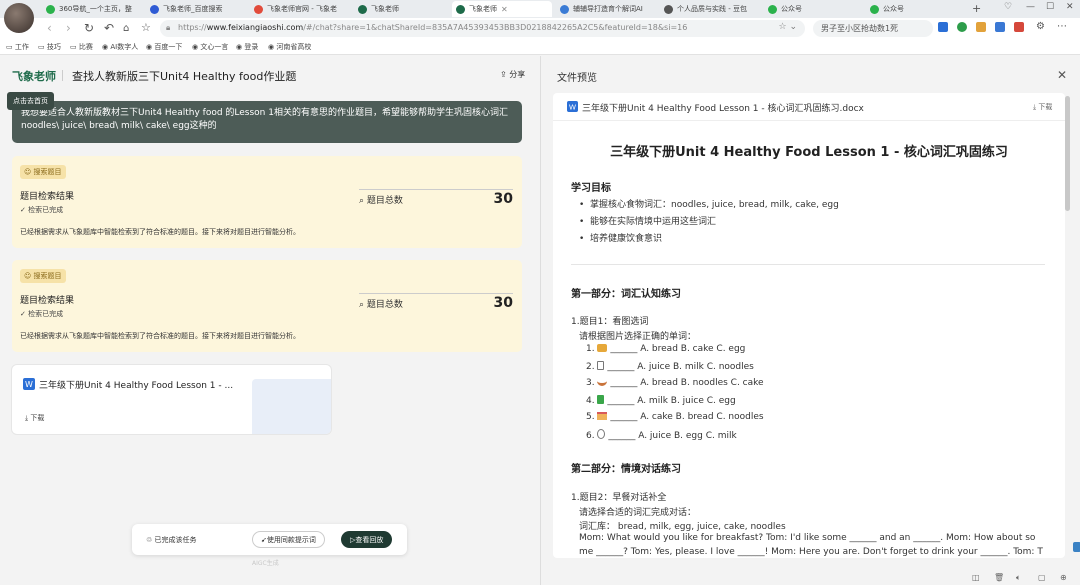 The width and height of the screenshot is (1080, 585). What do you see at coordinates (19, 18) in the screenshot?
I see `avatar` at bounding box center [19, 18].